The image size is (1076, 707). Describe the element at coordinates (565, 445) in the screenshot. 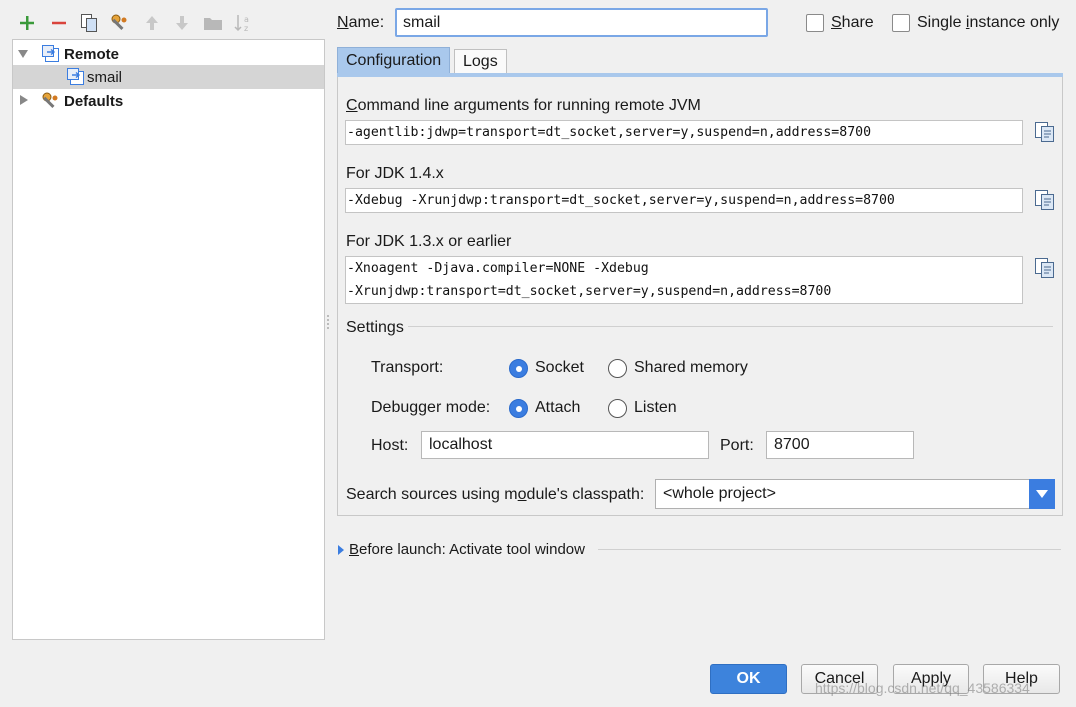

I see `host-input: localhost` at that location.